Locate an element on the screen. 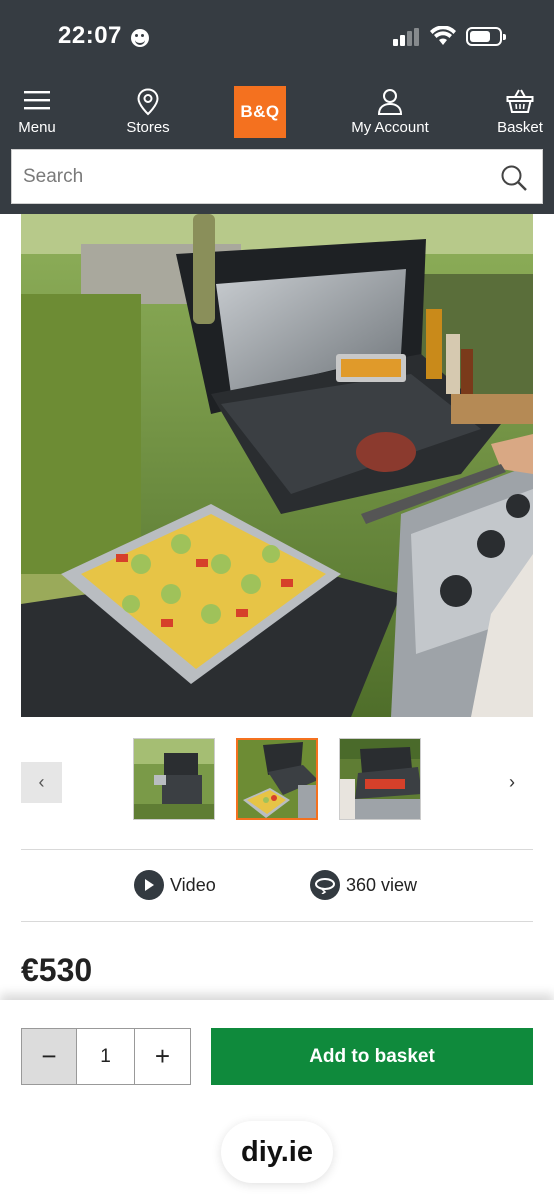 The image size is (554, 1200). focus-mode-icon is located at coordinates (140, 38).